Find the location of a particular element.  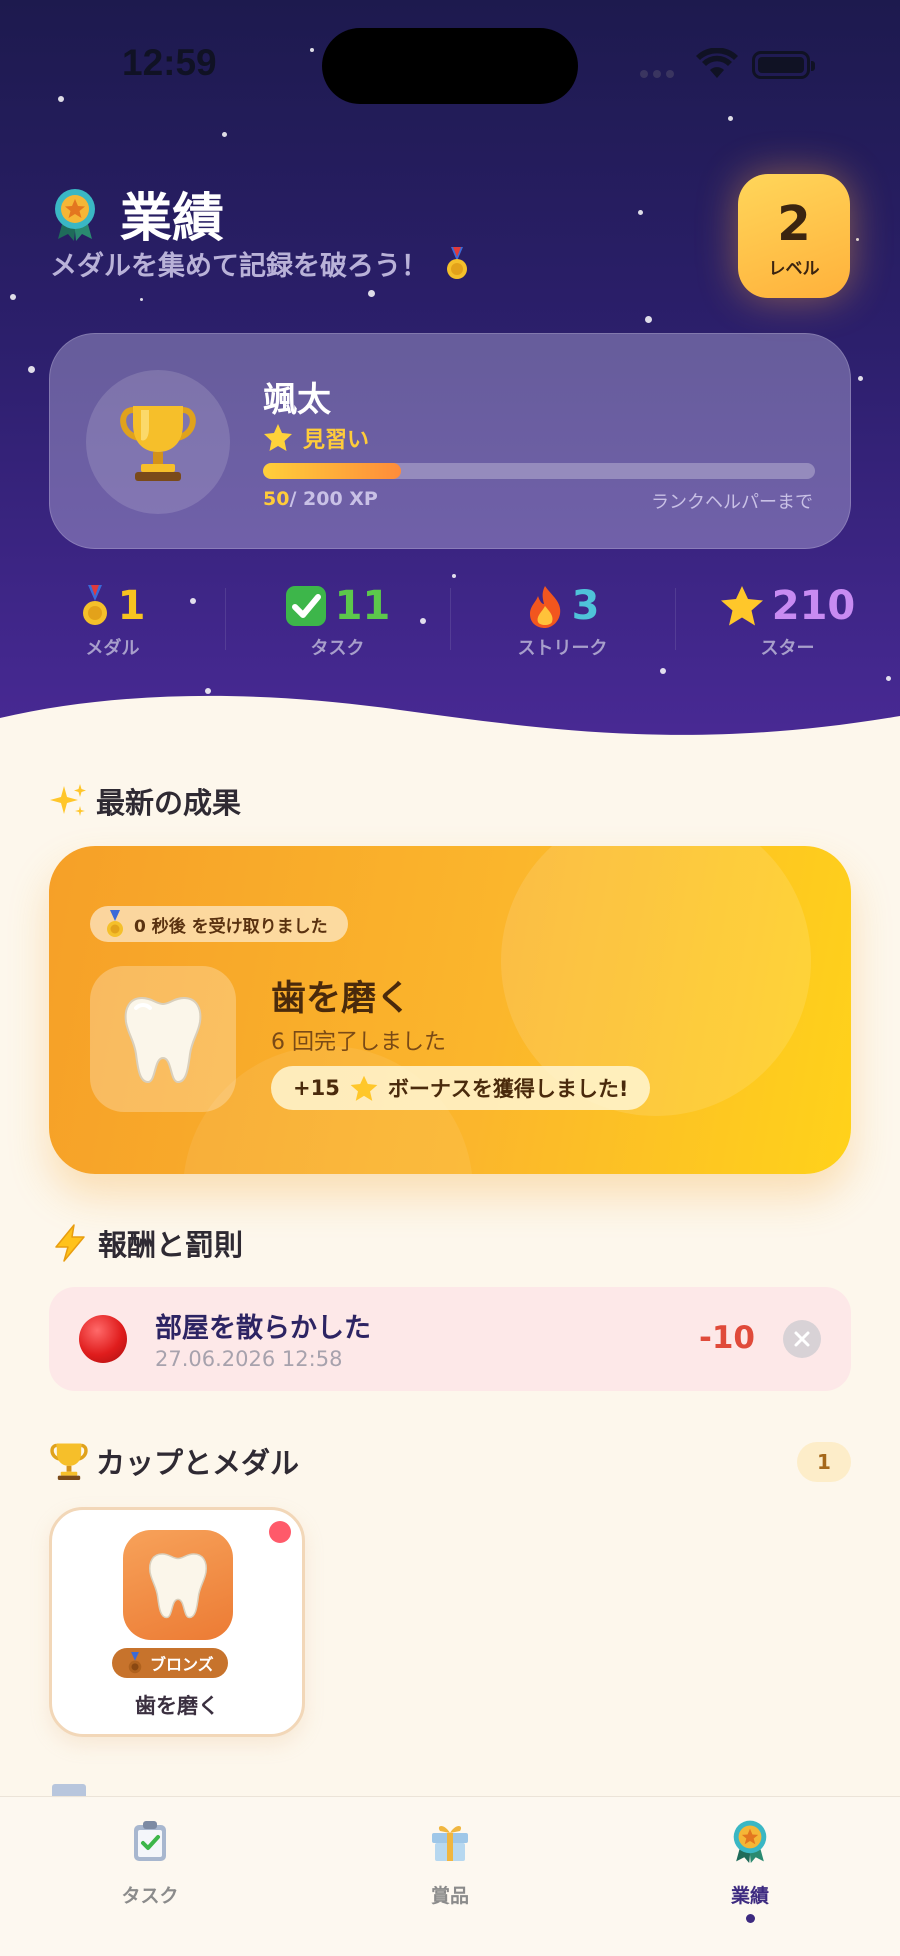

received-time-pill: 0 秒後 を受け取りました is located at coordinates (219, 924).